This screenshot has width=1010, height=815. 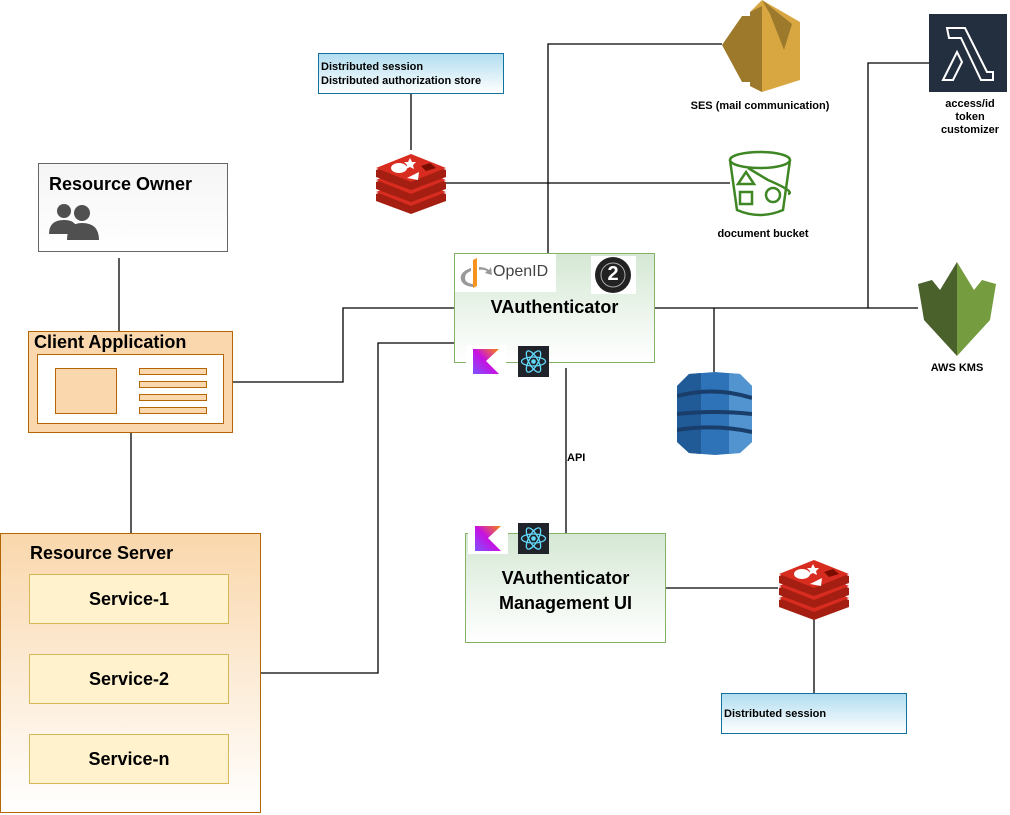 I want to click on browser-window-icon, so click(x=130, y=389).